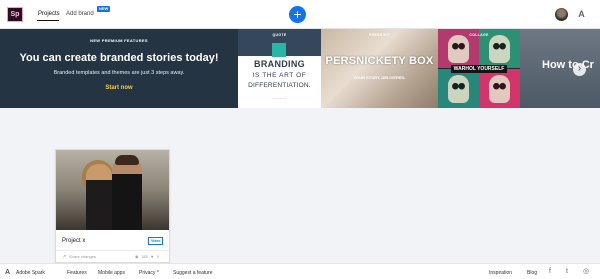  What do you see at coordinates (64, 257) in the screenshot?
I see `share-icon: ↗` at bounding box center [64, 257].